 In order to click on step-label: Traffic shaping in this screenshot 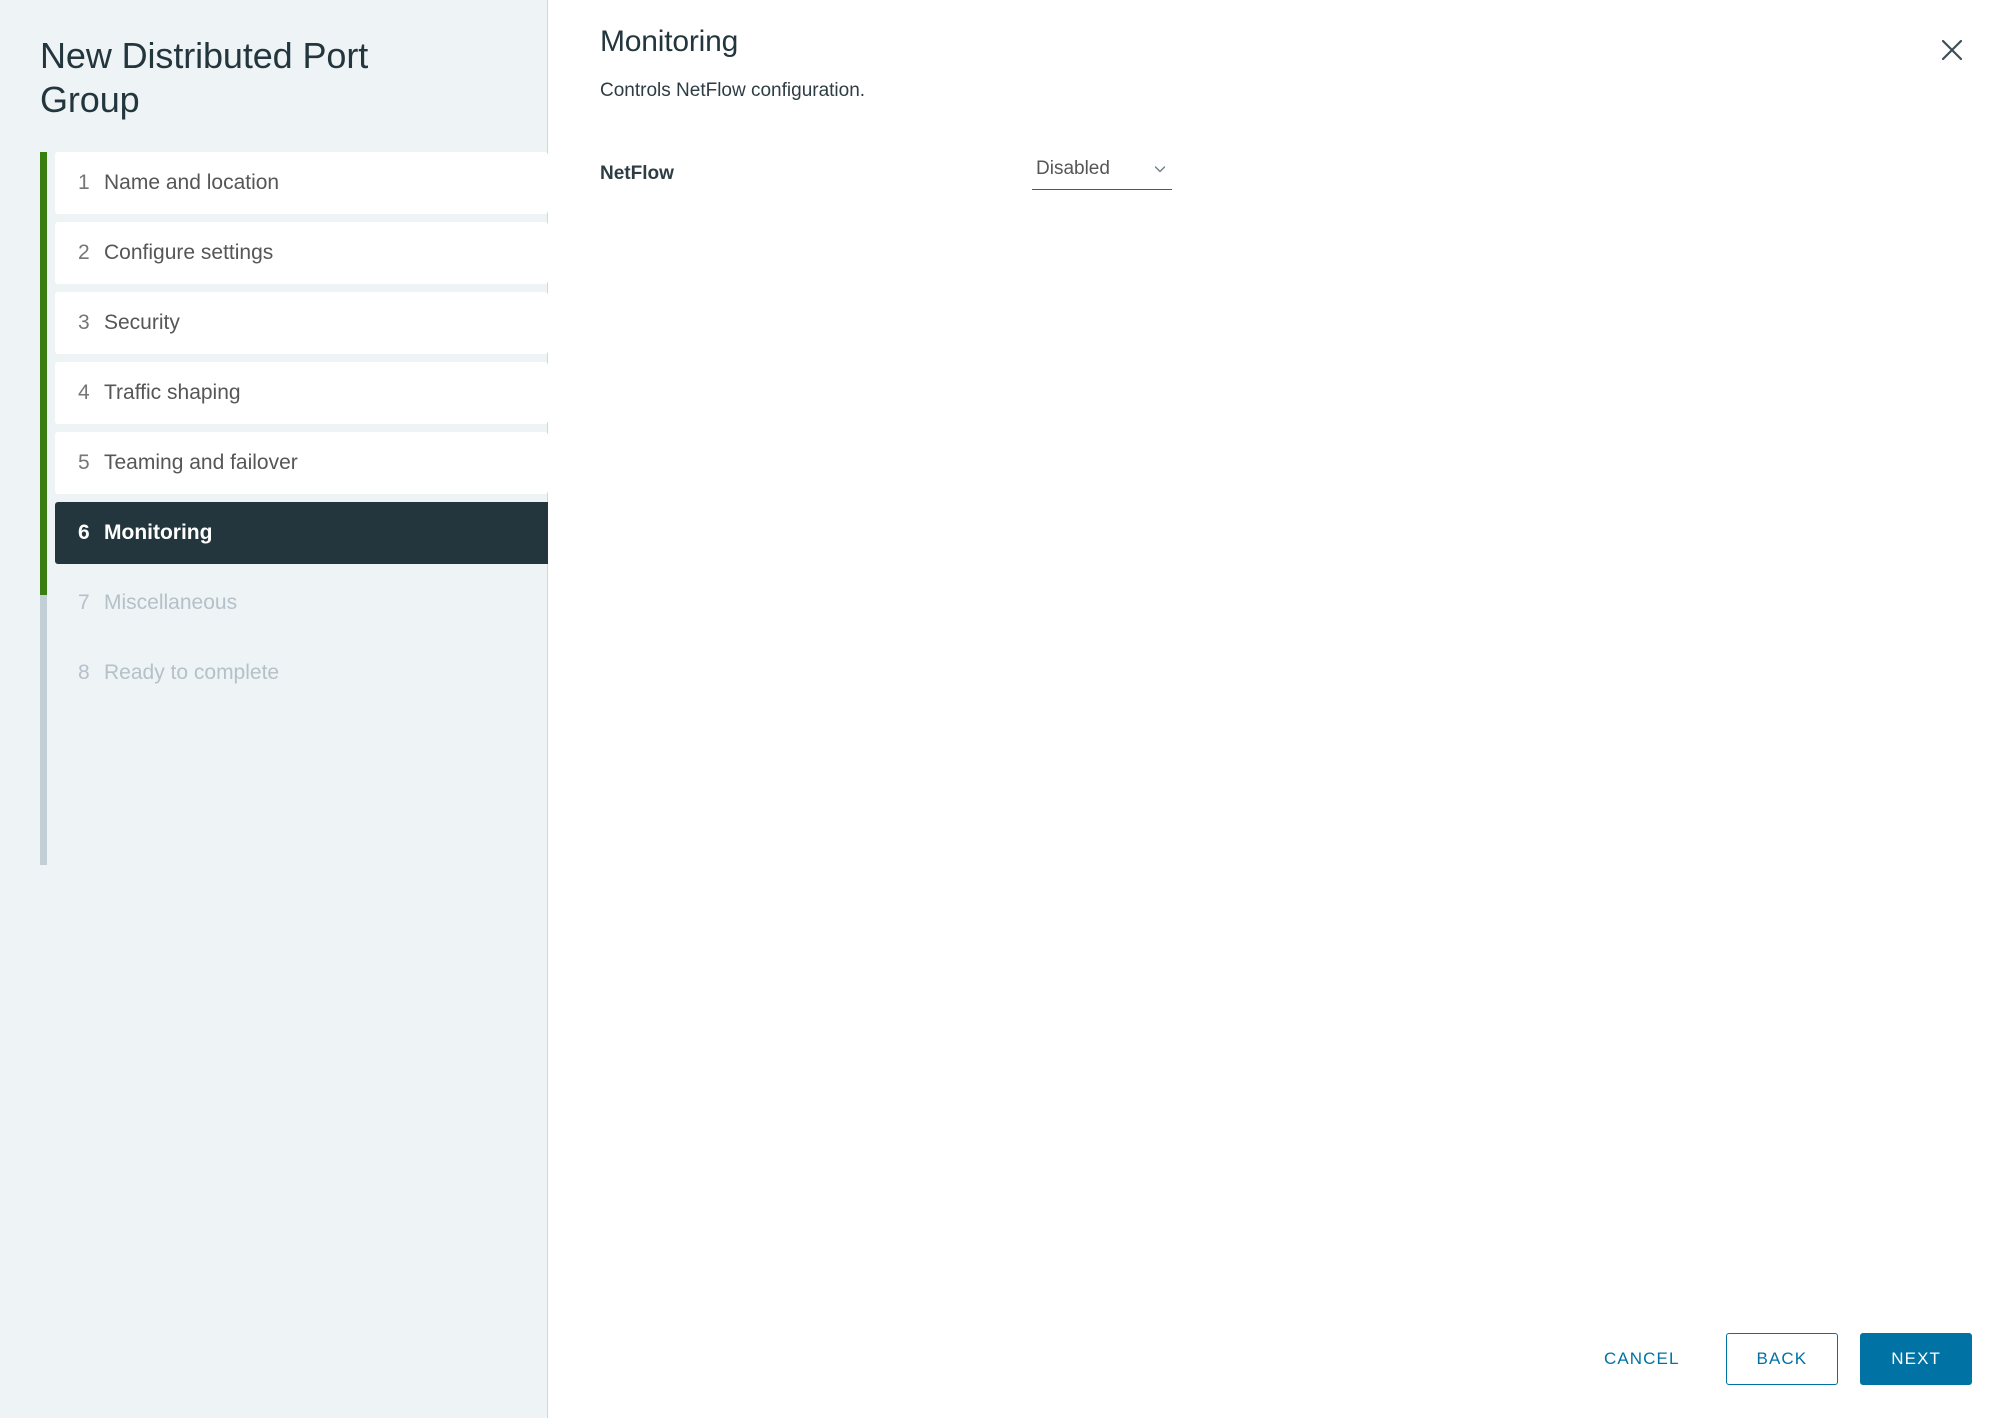, I will do `click(172, 392)`.